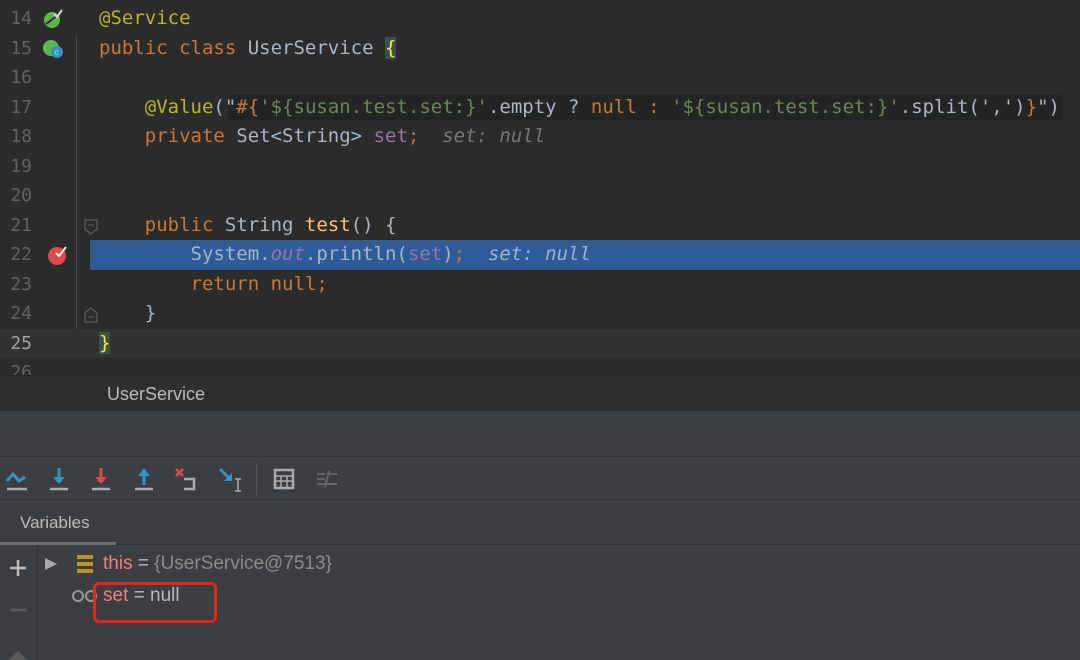  Describe the element at coordinates (155, 602) in the screenshot. I see `highlight-annotation-box` at that location.